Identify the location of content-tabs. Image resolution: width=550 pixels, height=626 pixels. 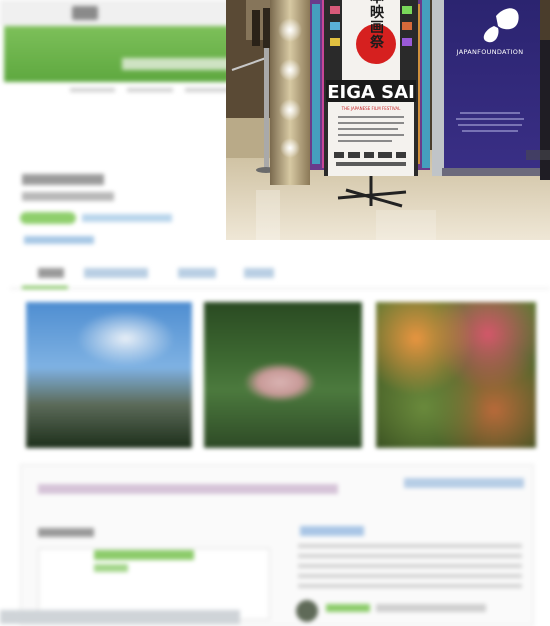
(280, 275).